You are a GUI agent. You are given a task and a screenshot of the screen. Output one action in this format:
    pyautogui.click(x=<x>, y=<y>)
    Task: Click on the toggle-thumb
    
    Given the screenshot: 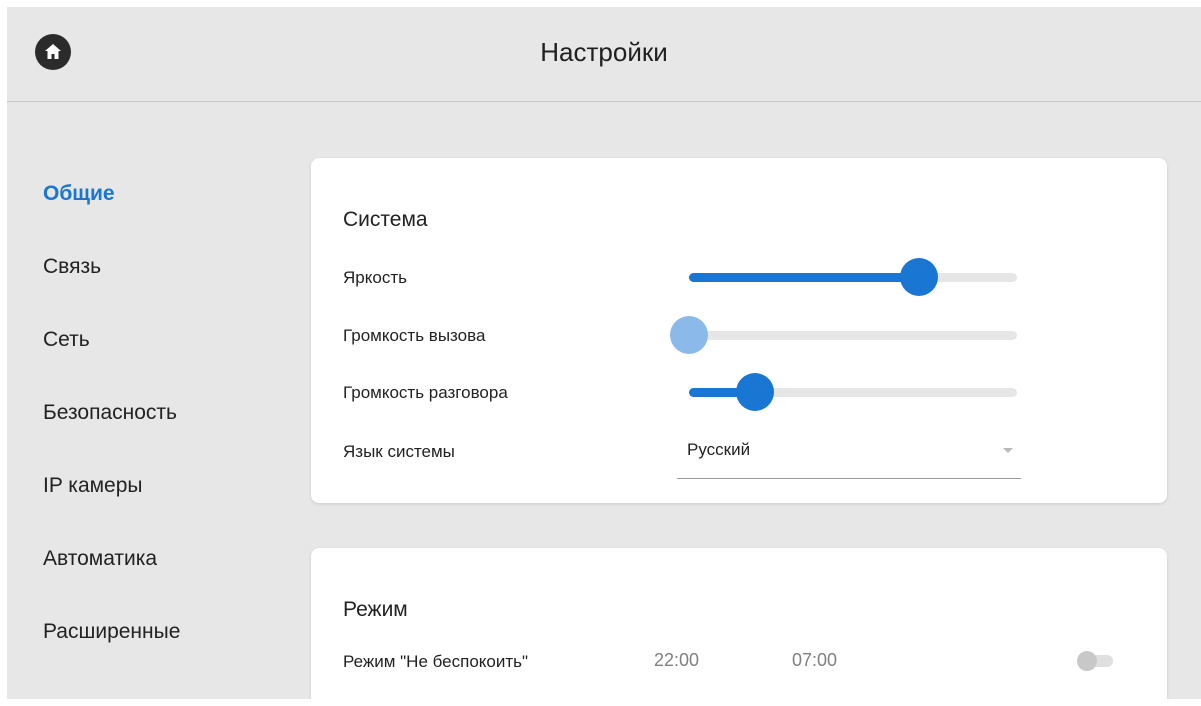 What is the action you would take?
    pyautogui.click(x=1087, y=661)
    